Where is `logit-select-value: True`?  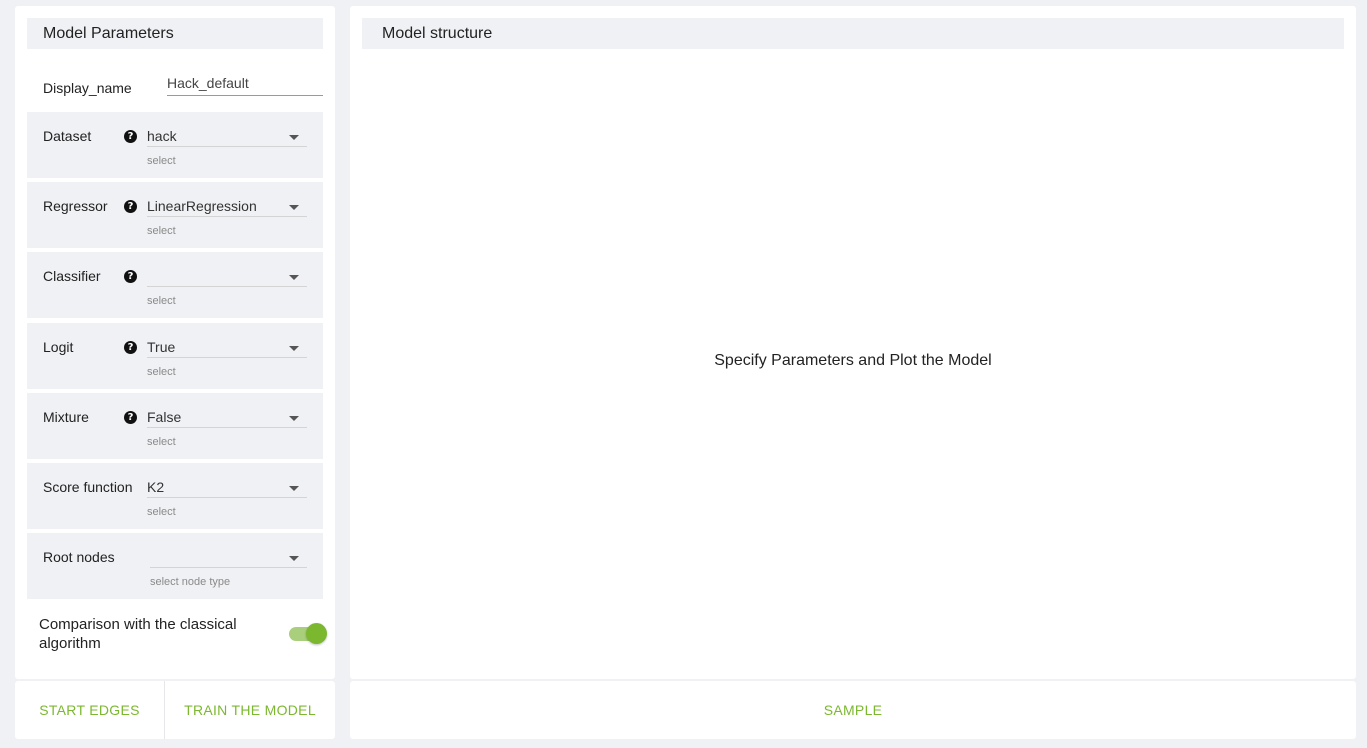 logit-select-value: True is located at coordinates (161, 347).